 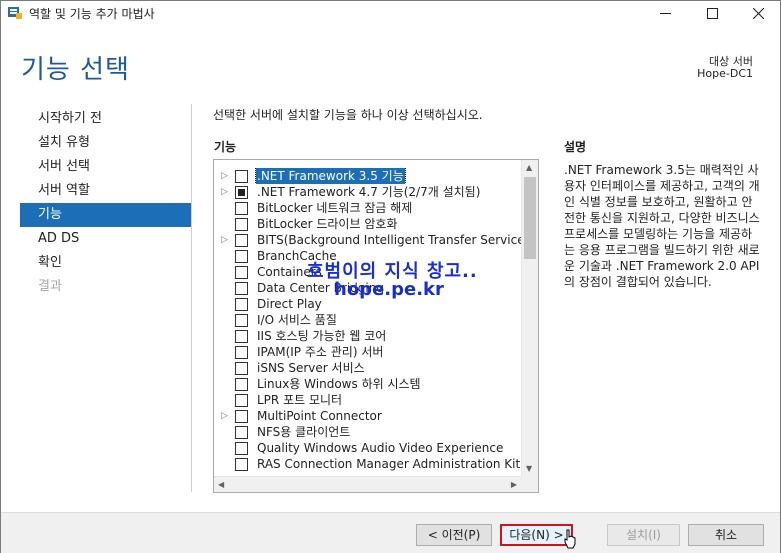 I want to click on feature-row: ▷ .NET Framework 4.7 기능(2/7개 설치됨), so click(x=367, y=192).